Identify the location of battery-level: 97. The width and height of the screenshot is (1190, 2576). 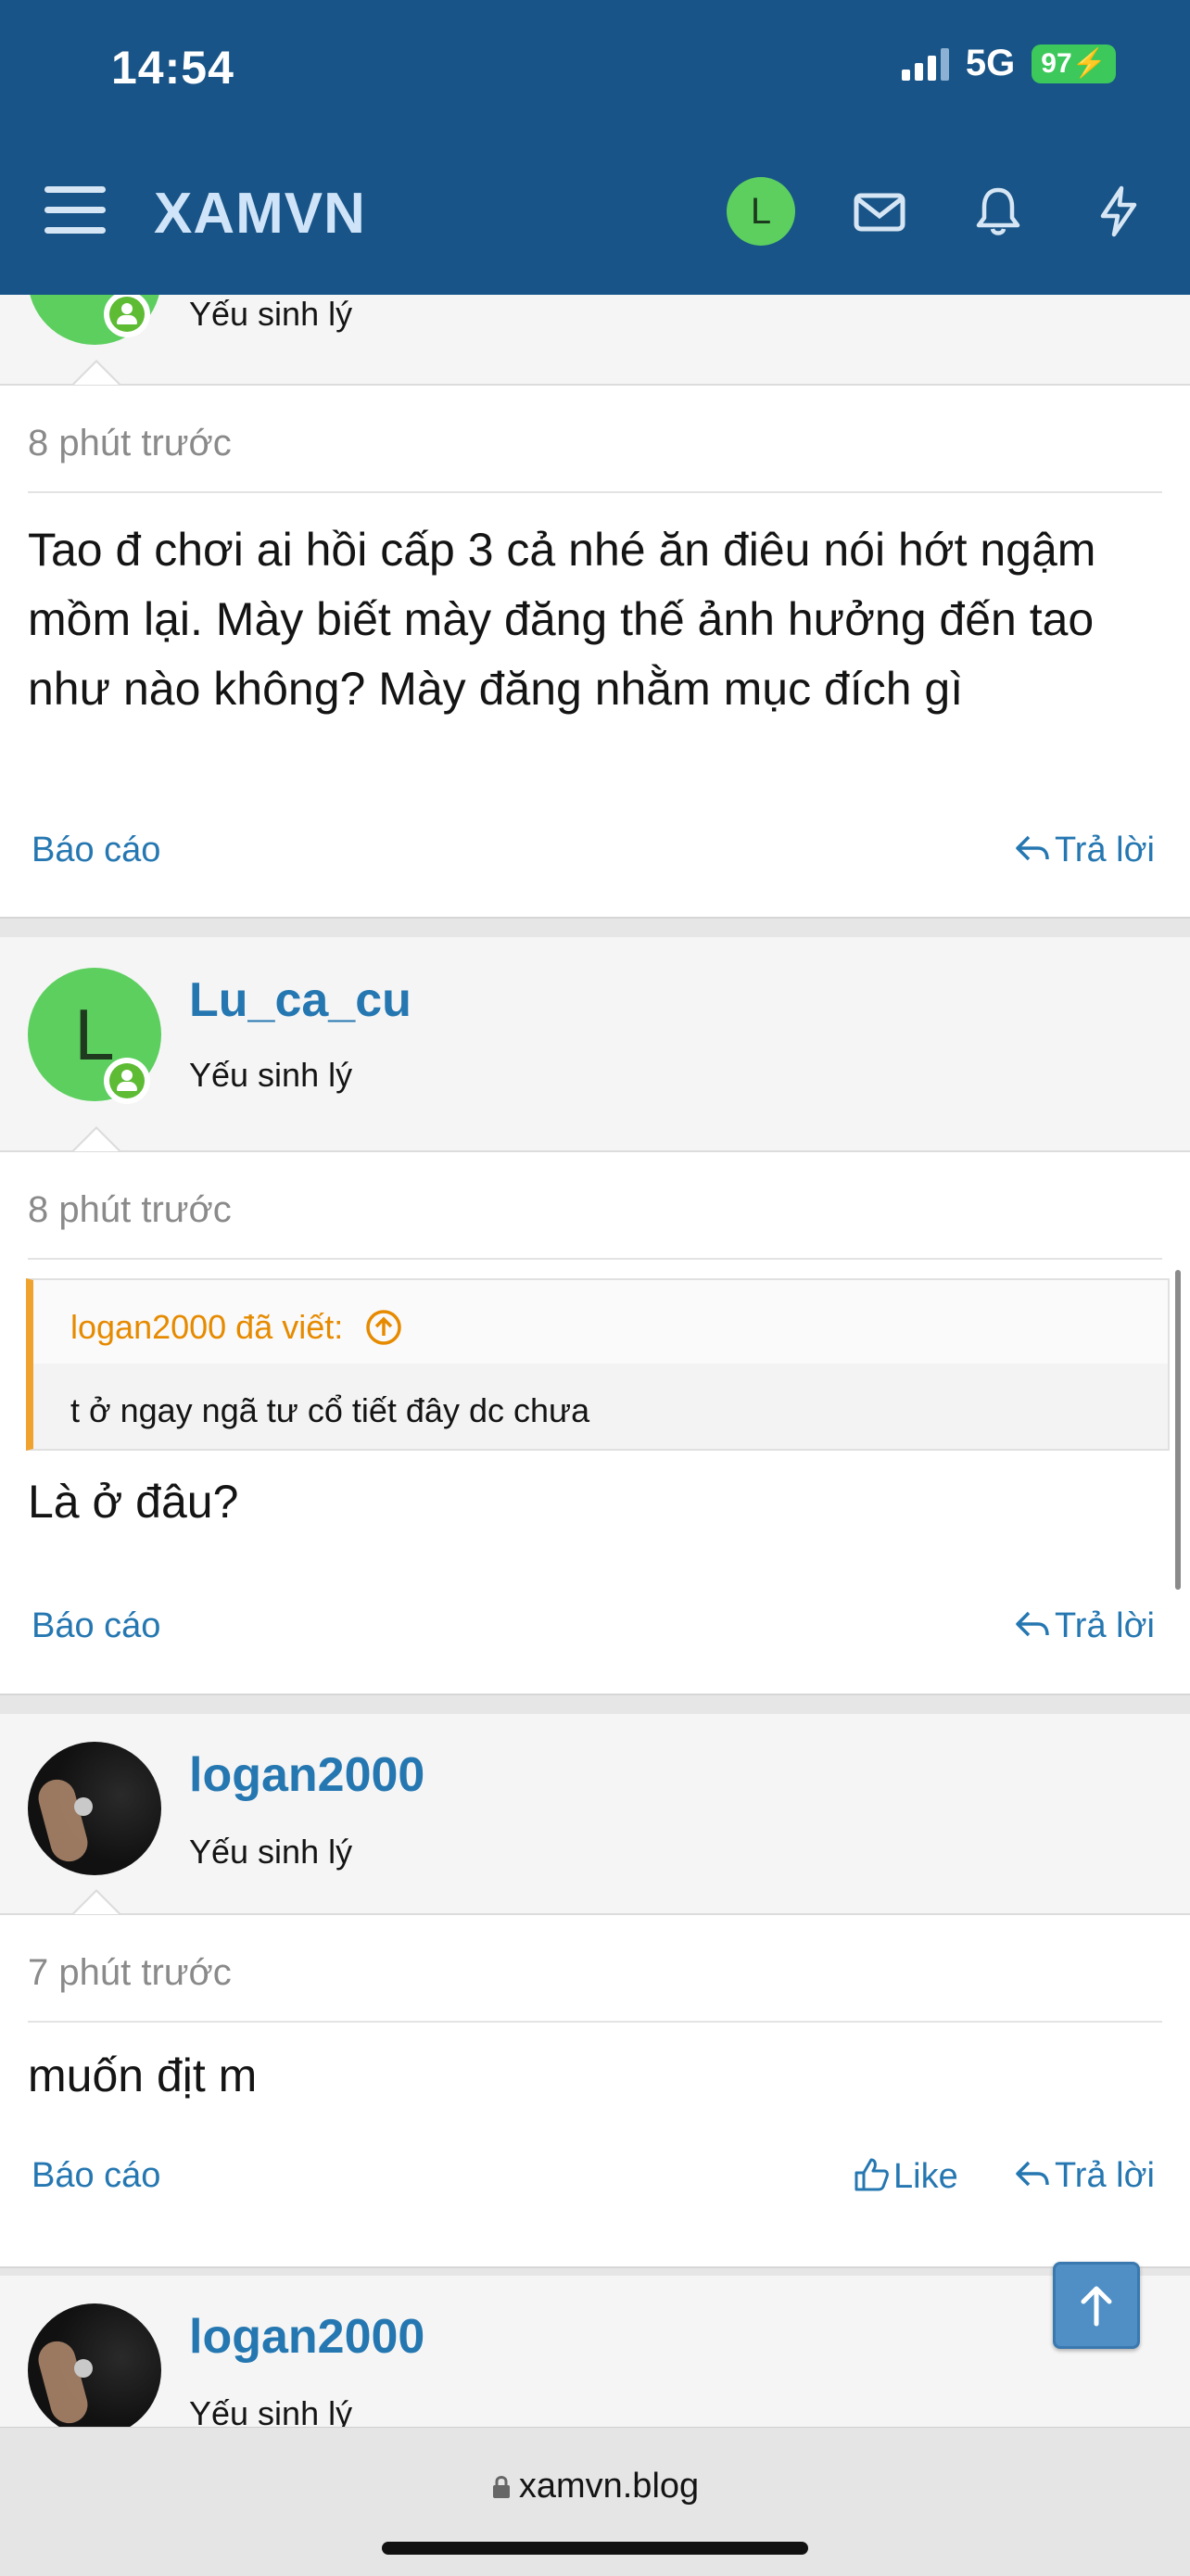
(1056, 63).